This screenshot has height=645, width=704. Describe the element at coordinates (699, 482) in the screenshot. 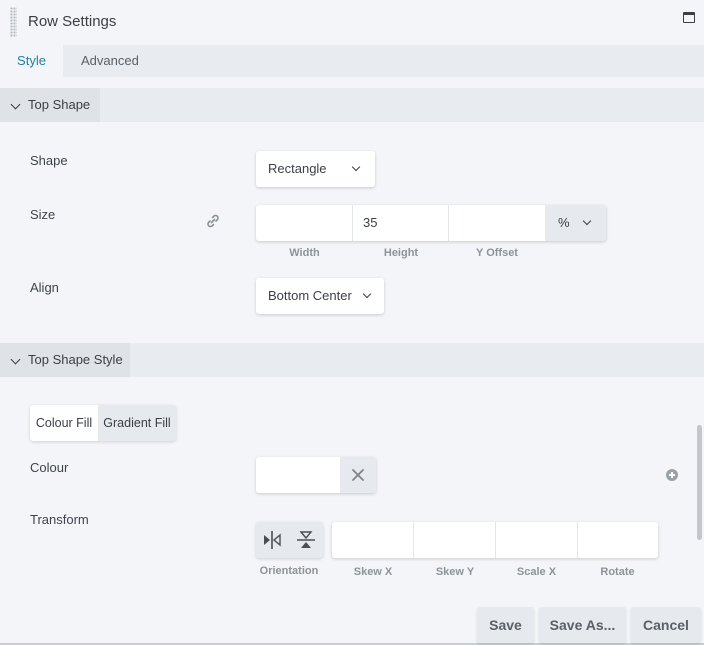

I see `scrollbar-thumb` at that location.